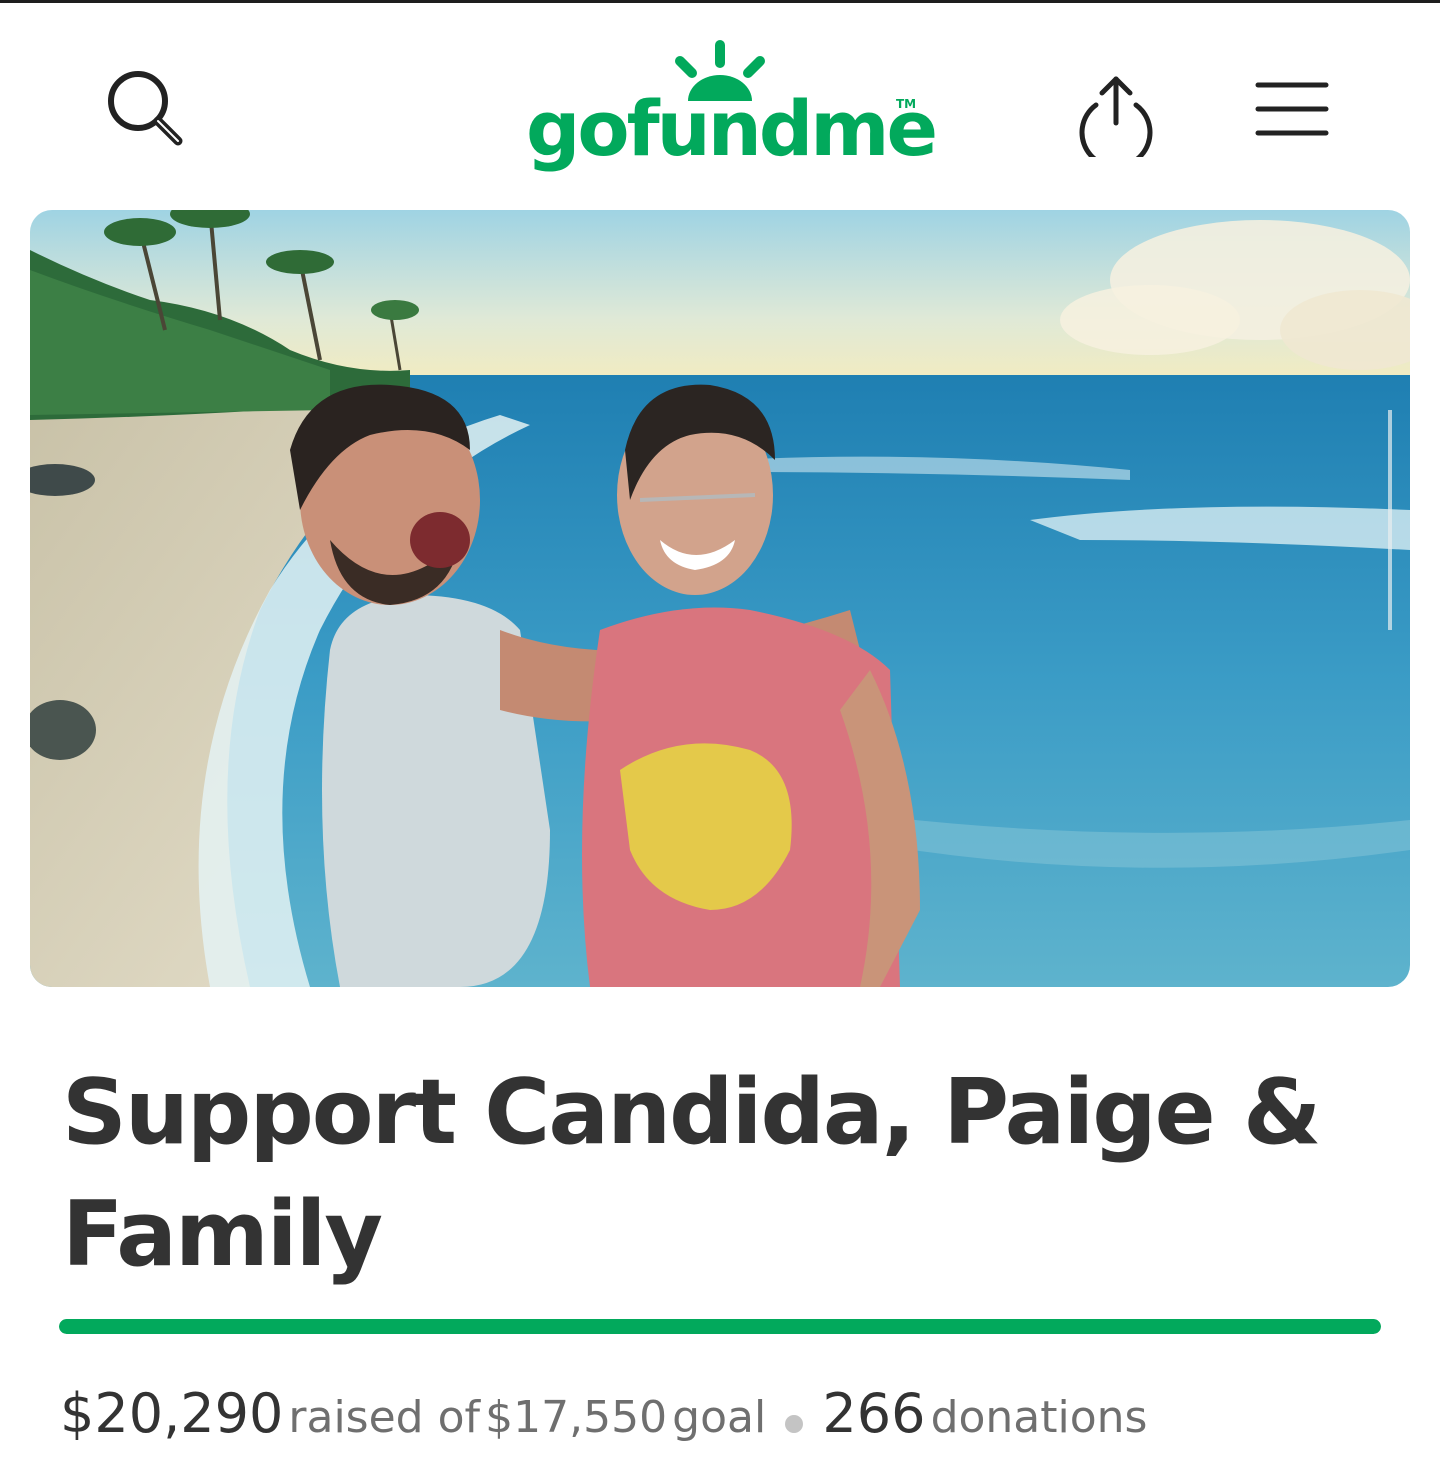 The width and height of the screenshot is (1440, 1463). I want to click on progress-bar-fill, so click(720, 1326).